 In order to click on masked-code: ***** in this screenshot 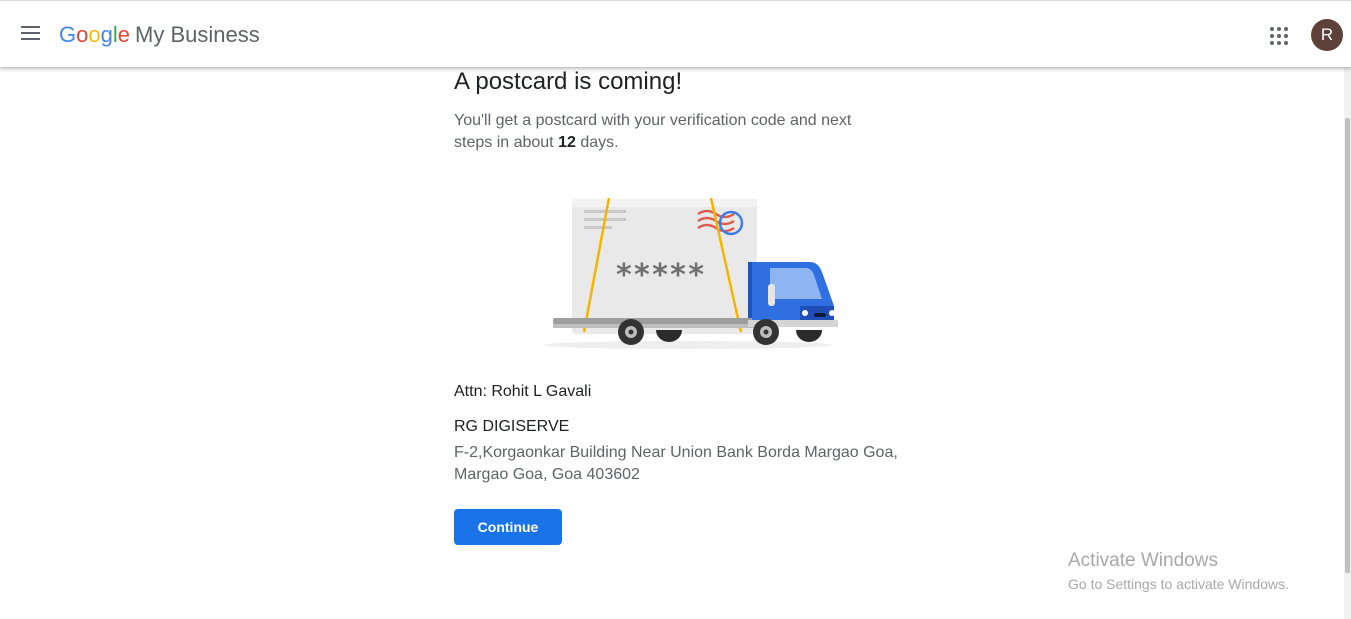, I will do `click(660, 275)`.